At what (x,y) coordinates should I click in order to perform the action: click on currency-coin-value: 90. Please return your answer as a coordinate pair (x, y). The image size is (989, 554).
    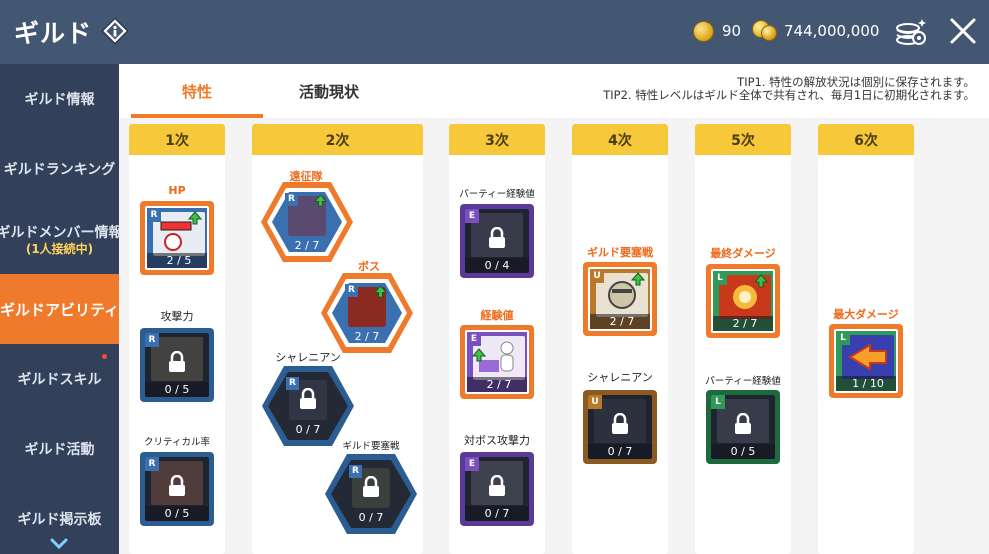
    Looking at the image, I should click on (732, 31).